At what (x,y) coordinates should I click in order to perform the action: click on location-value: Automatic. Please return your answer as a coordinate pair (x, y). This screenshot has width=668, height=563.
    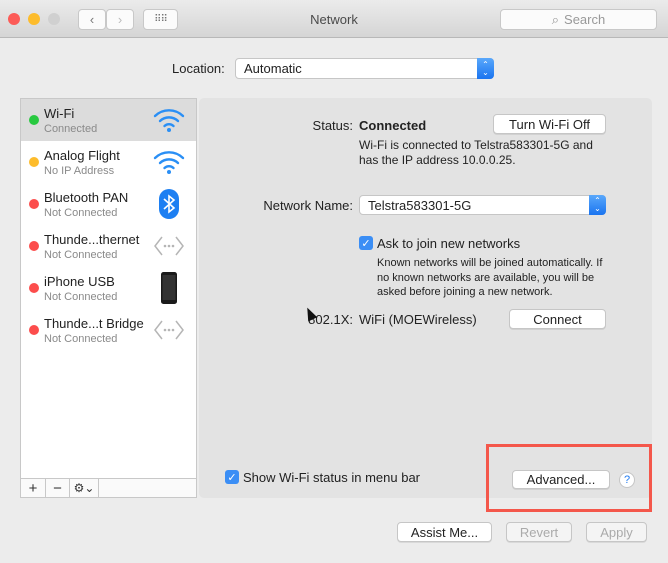
    Looking at the image, I should click on (273, 68).